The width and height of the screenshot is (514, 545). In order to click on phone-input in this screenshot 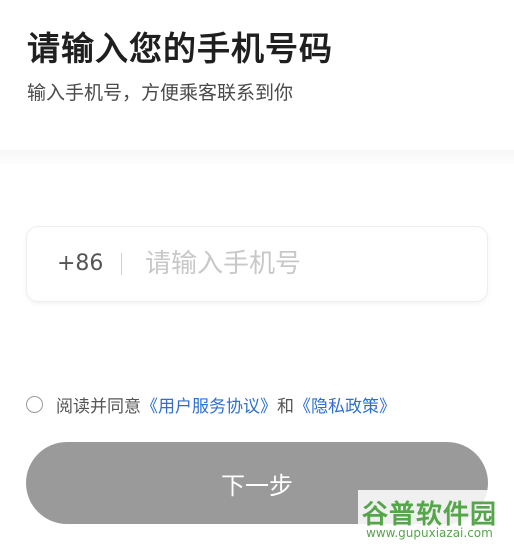, I will do `click(305, 264)`.